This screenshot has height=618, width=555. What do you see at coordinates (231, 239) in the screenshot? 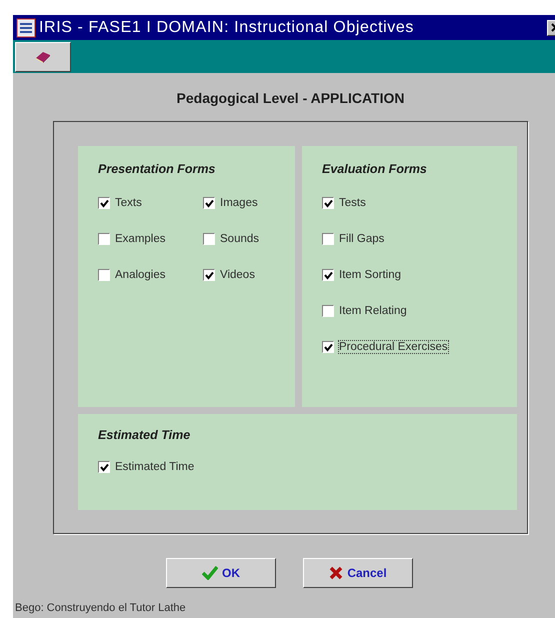
I see `checkbox-option: Sounds` at bounding box center [231, 239].